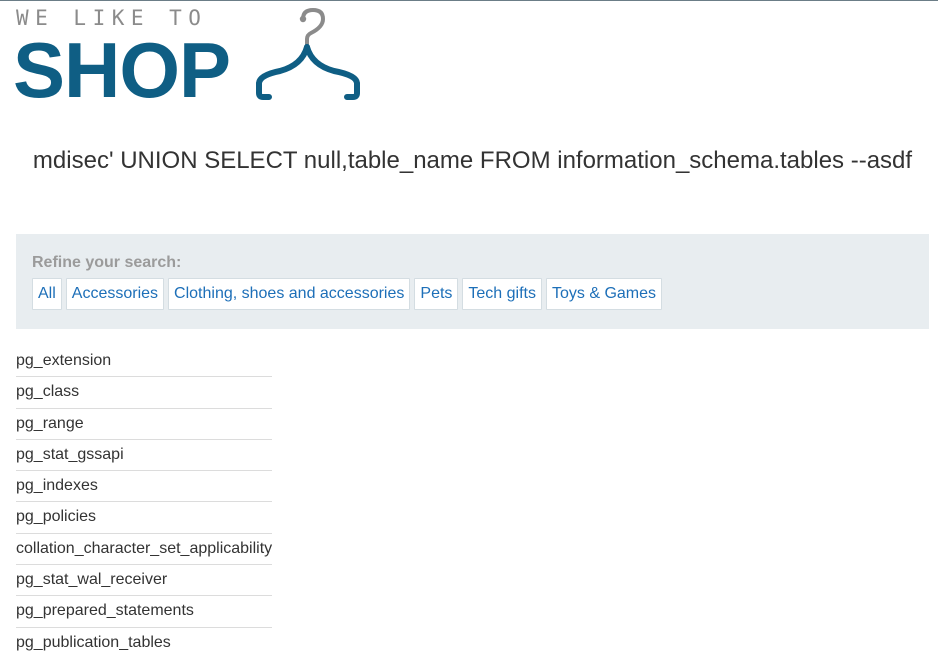 Image resolution: width=938 pixels, height=659 pixels. Describe the element at coordinates (502, 294) in the screenshot. I see `filter-tag-tech-gifts: Tech gifts` at that location.